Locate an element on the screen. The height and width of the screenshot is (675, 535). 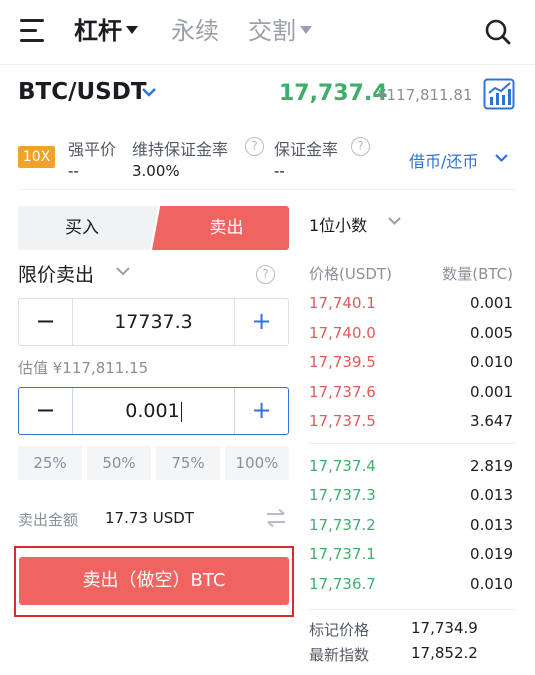
percent-100-button: 100% is located at coordinates (257, 463).